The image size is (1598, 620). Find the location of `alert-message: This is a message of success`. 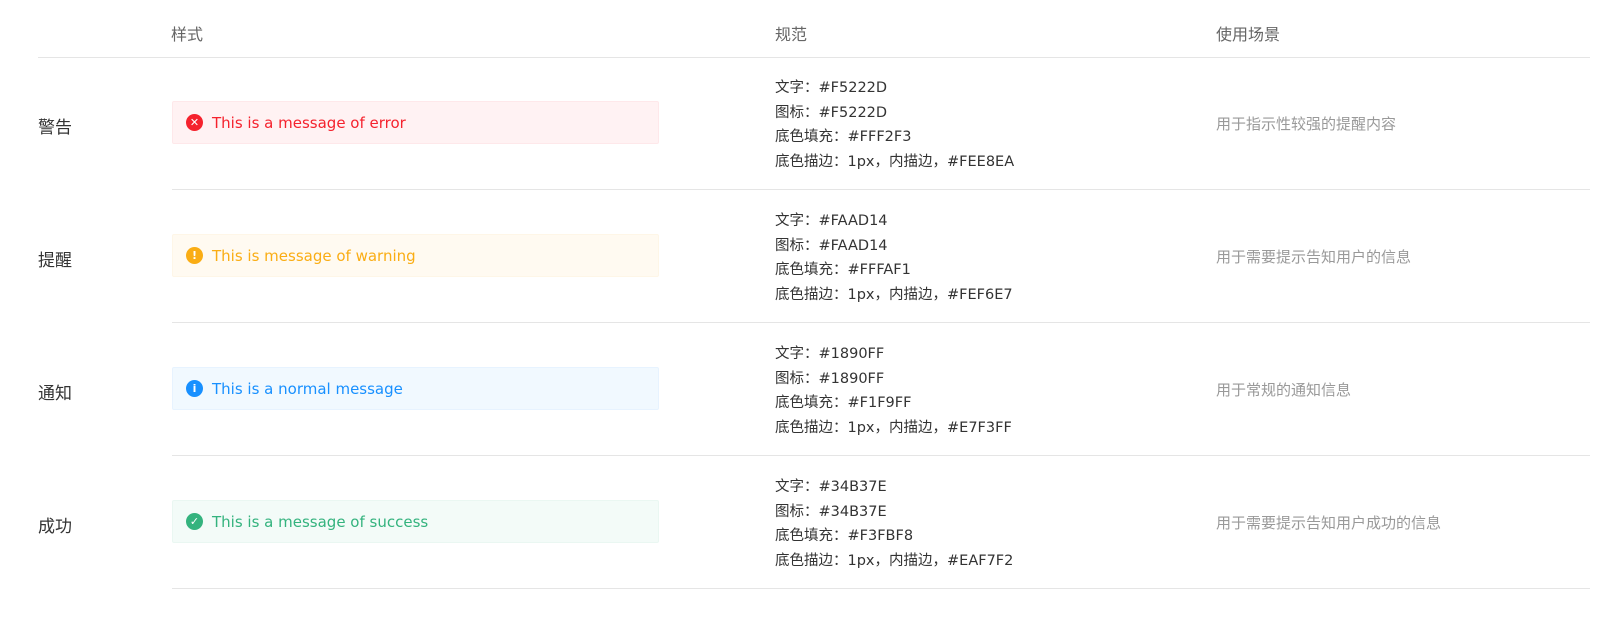

alert-message: This is a message of success is located at coordinates (320, 521).